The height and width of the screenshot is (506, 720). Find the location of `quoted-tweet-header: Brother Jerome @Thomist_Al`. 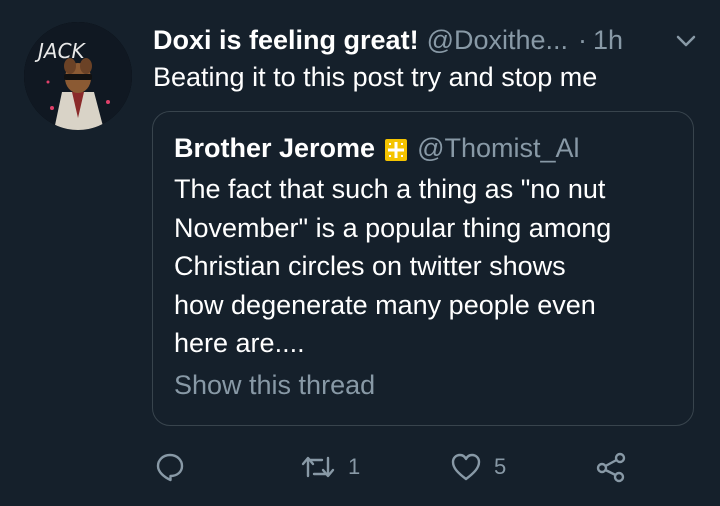

quoted-tweet-header: Brother Jerome @Thomist_Al is located at coordinates (377, 148).